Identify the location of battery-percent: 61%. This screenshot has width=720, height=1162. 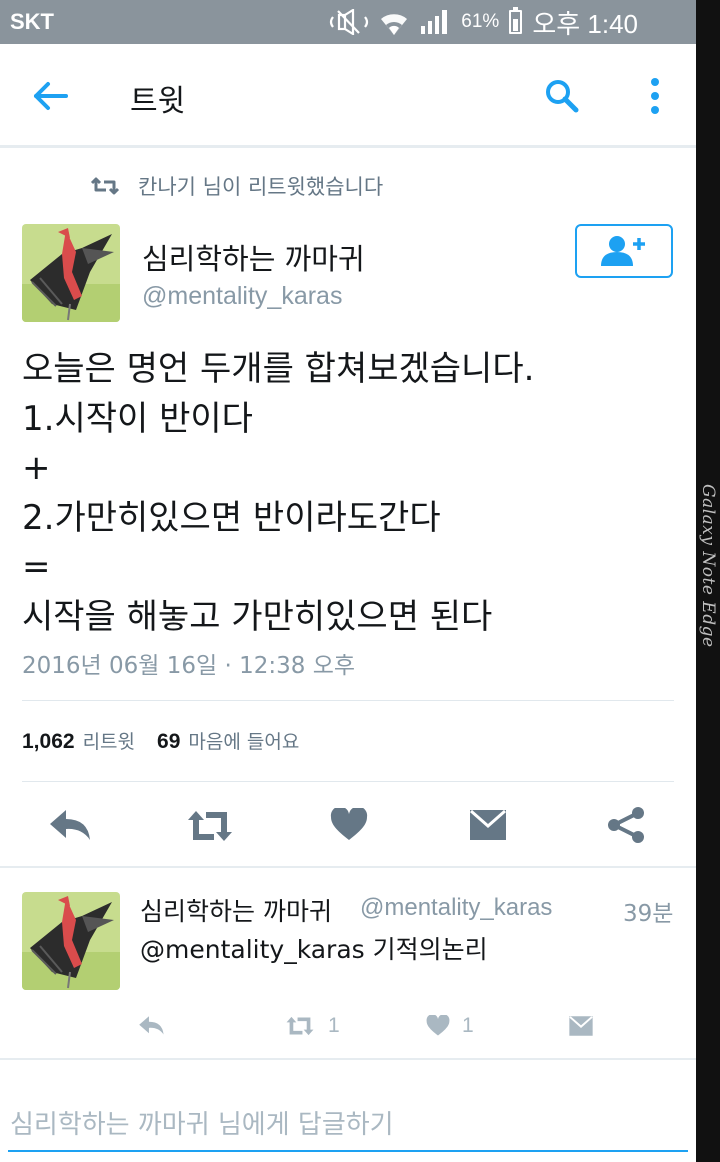
(480, 21).